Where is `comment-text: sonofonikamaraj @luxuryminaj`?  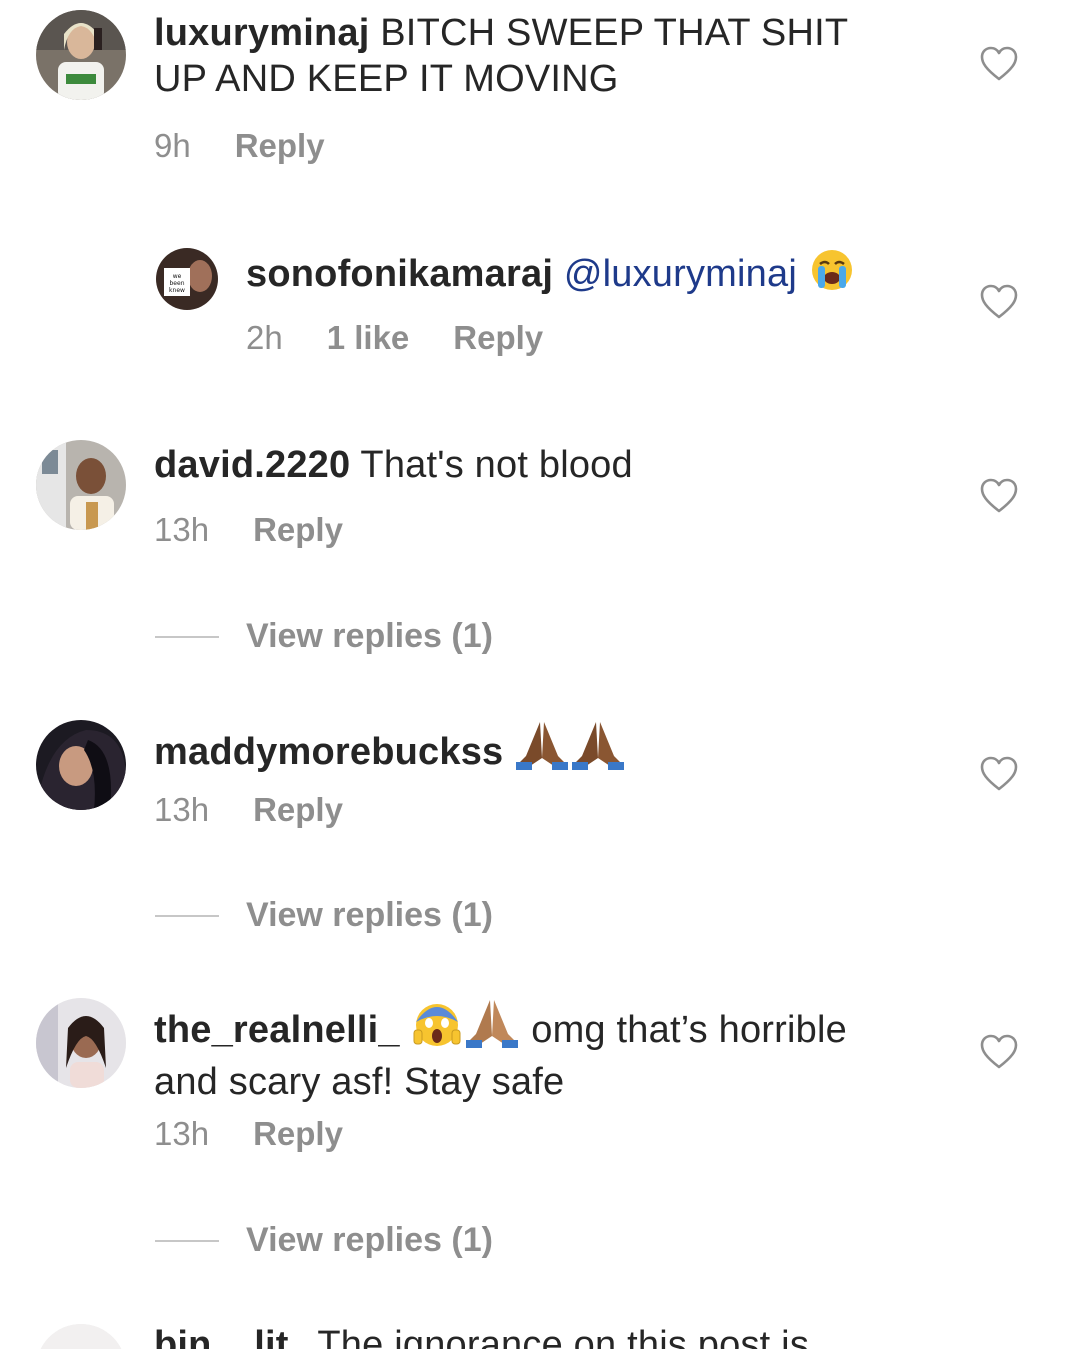 comment-text: sonofonikamaraj @luxuryminaj is located at coordinates (596, 275).